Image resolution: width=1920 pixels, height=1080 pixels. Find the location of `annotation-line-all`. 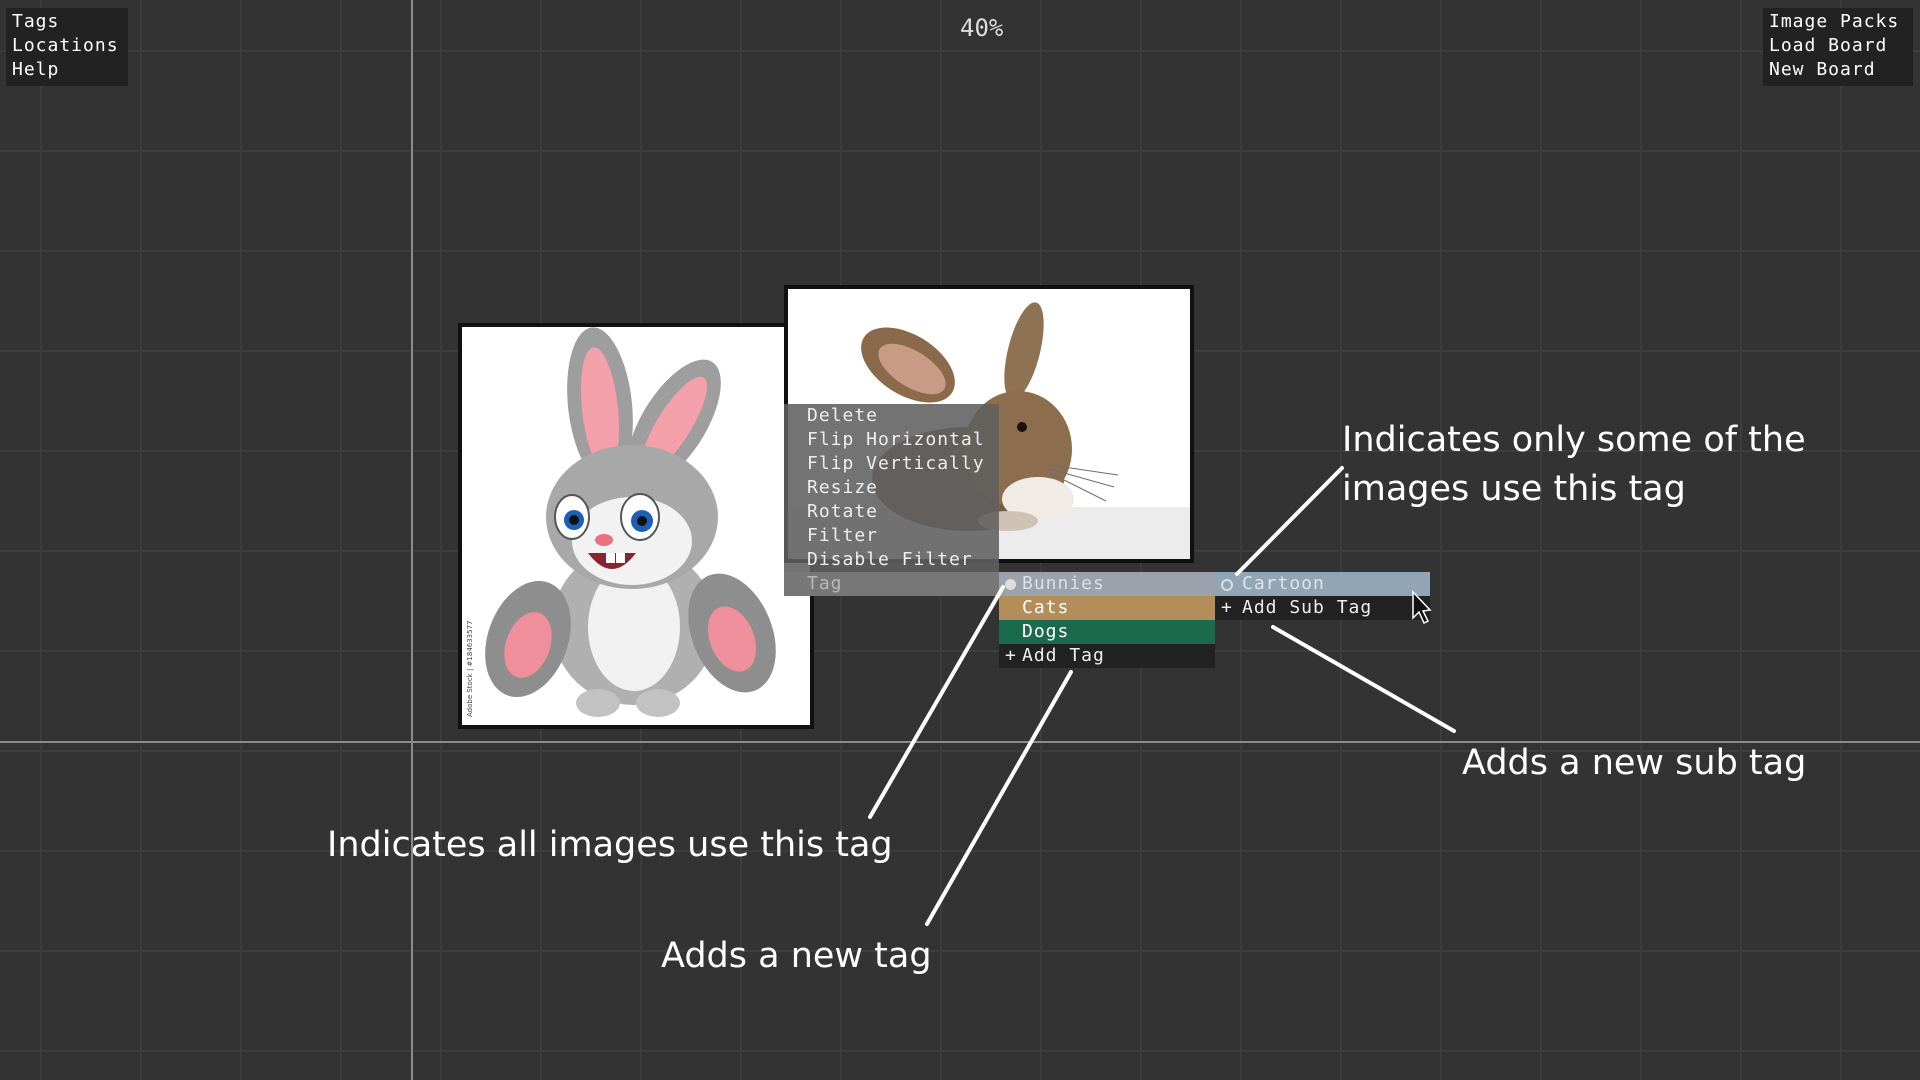

annotation-line-all is located at coordinates (936, 702).